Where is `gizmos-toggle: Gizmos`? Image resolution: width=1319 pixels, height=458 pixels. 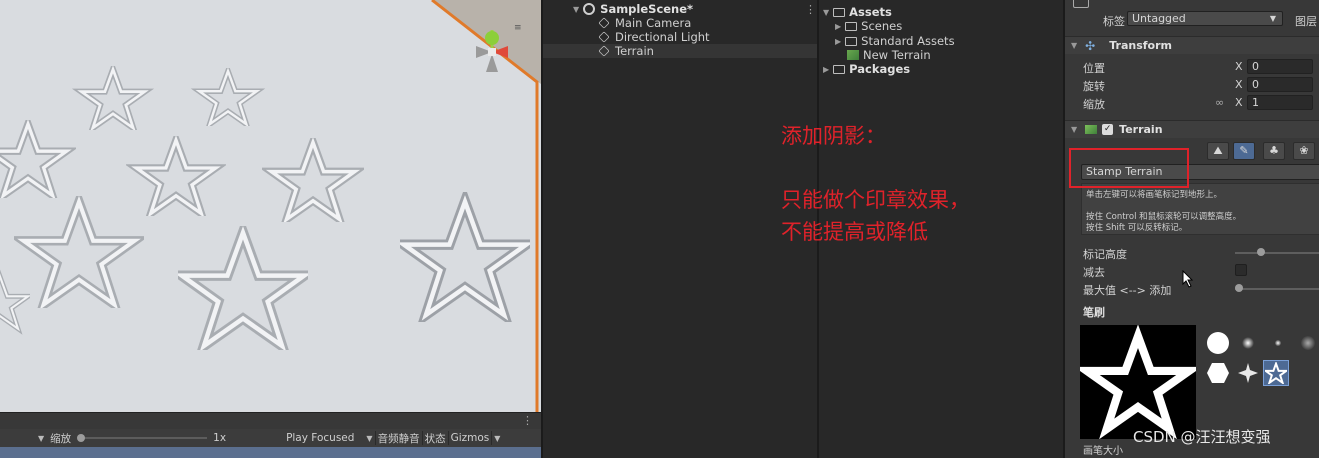 gizmos-toggle: Gizmos is located at coordinates (470, 438).